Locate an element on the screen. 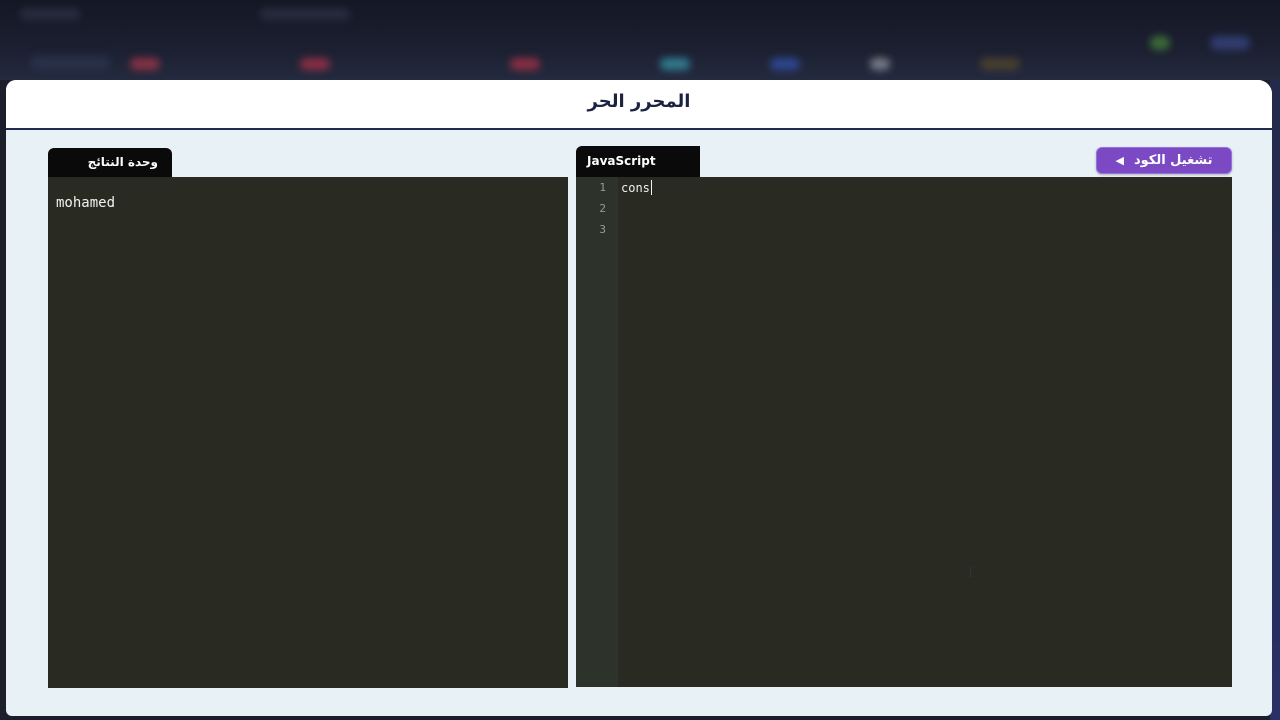 The image size is (1280, 720). code-line-text: cons is located at coordinates (635, 188).